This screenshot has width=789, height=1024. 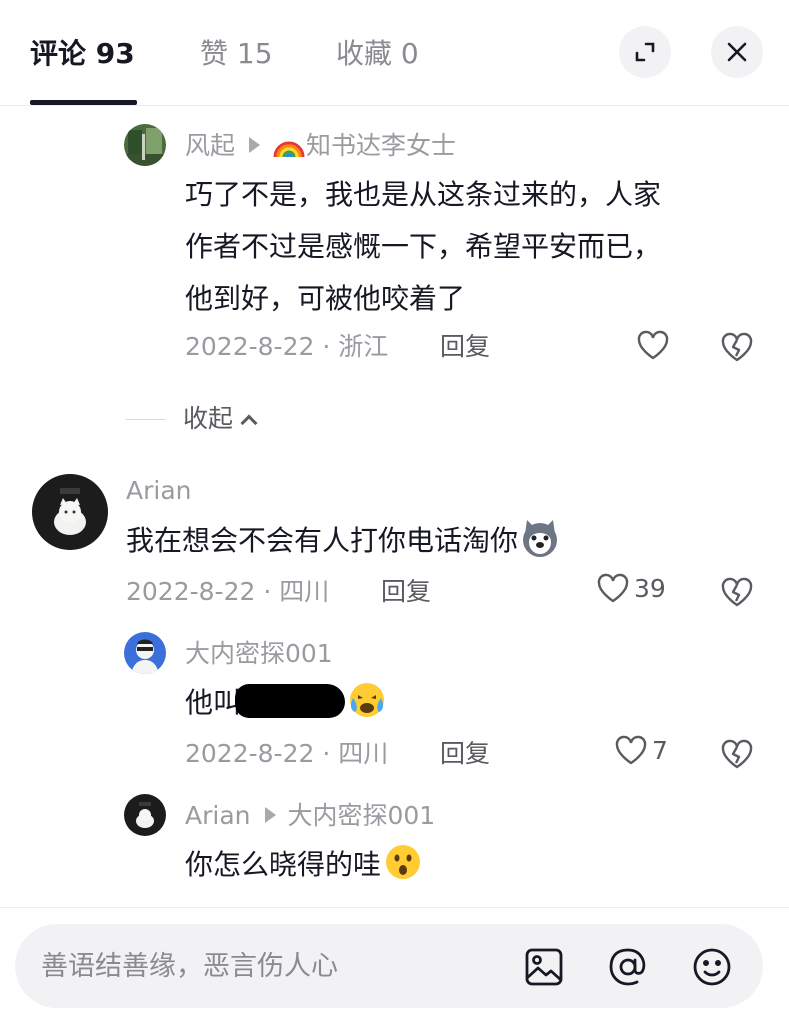 I want to click on husky-face-emoji, so click(x=540, y=538).